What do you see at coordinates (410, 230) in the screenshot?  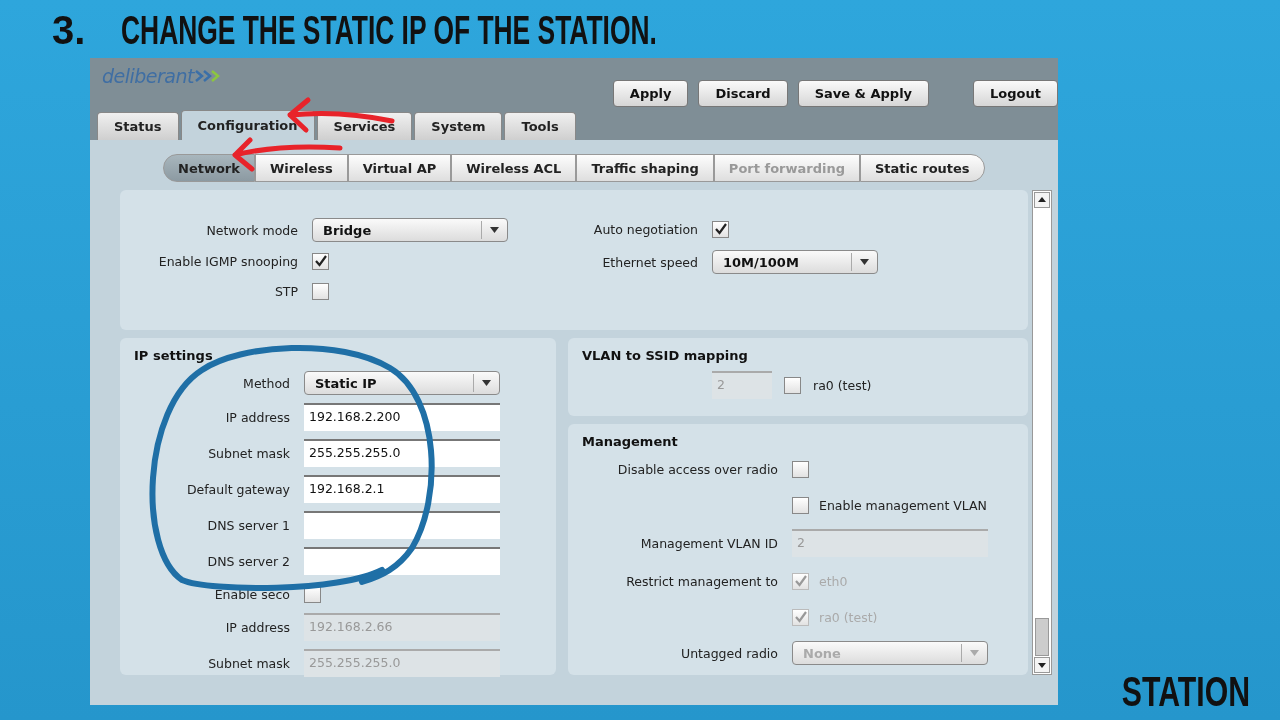 I see `dropdown: Bridge` at bounding box center [410, 230].